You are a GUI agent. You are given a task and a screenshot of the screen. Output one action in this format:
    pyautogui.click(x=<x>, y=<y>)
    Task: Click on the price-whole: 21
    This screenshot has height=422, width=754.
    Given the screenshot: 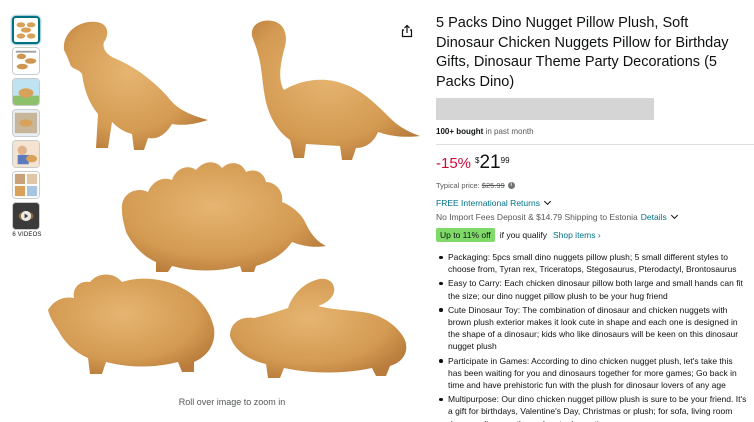 What is the action you would take?
    pyautogui.click(x=490, y=162)
    